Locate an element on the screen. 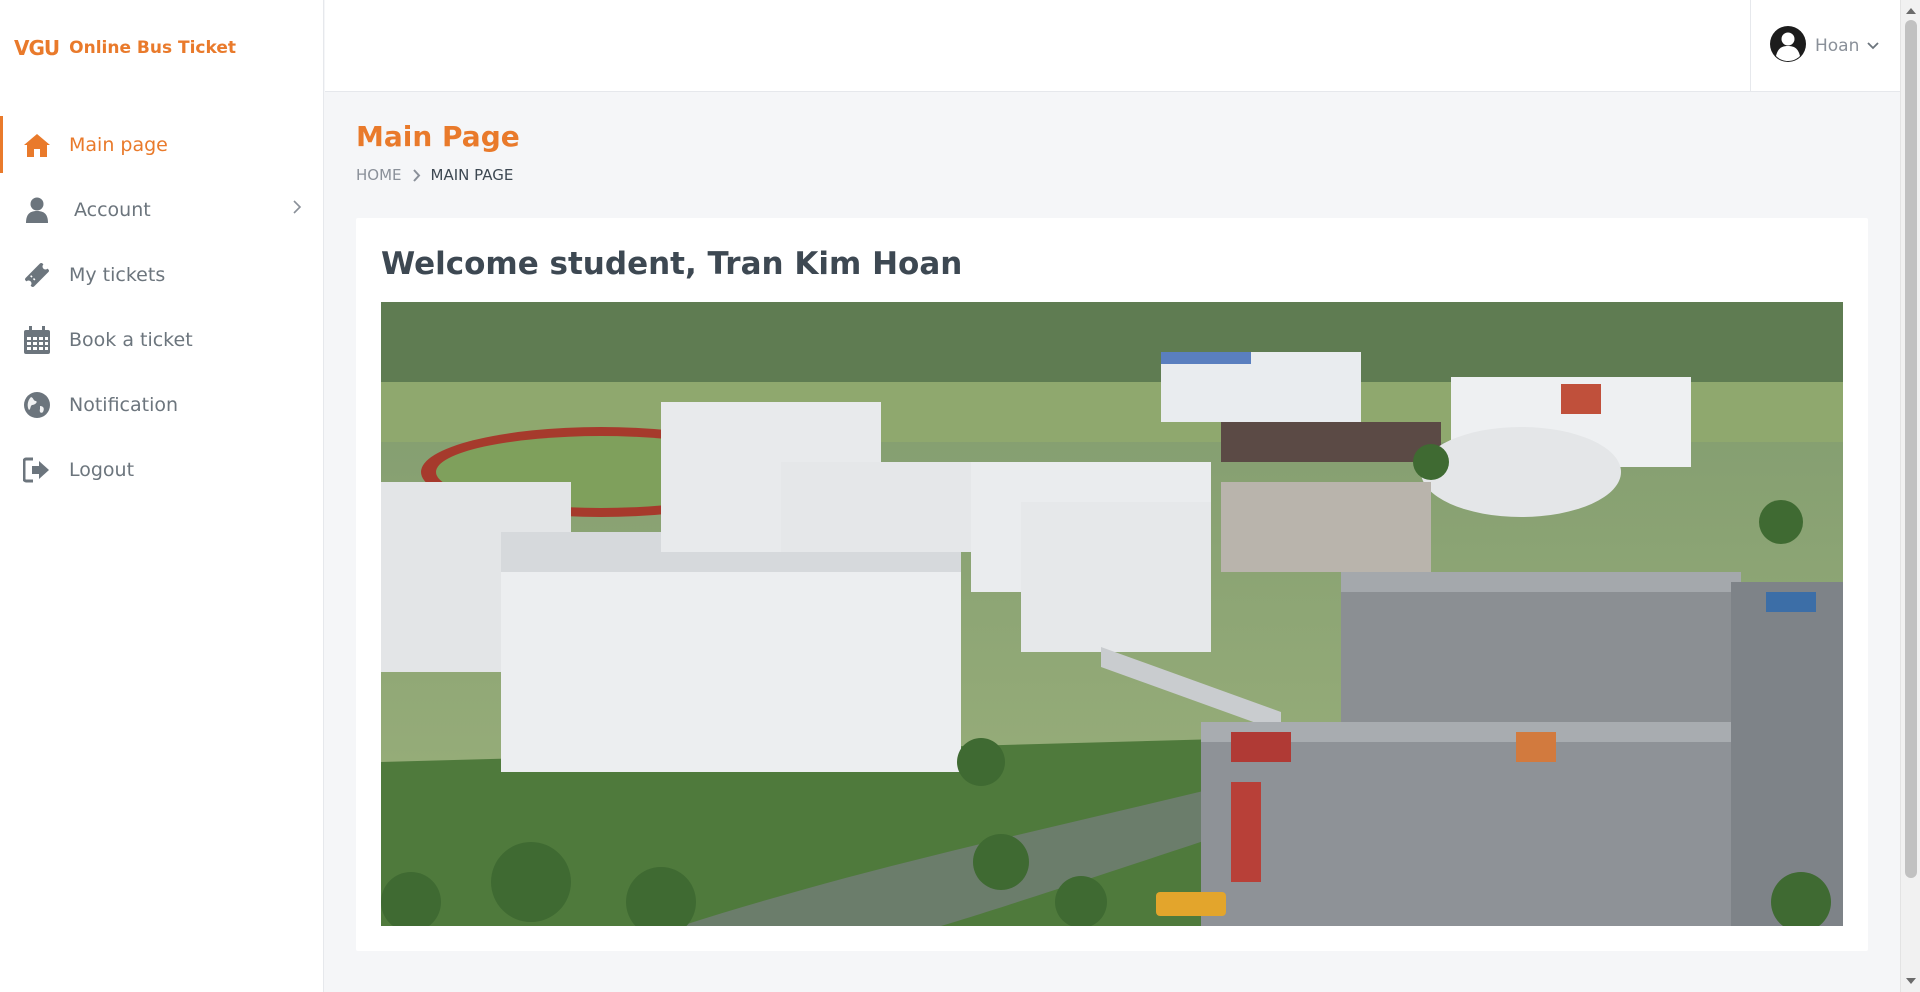 The width and height of the screenshot is (1920, 992). sidebar-item-my-tickets: My tickets is located at coordinates (162, 274).